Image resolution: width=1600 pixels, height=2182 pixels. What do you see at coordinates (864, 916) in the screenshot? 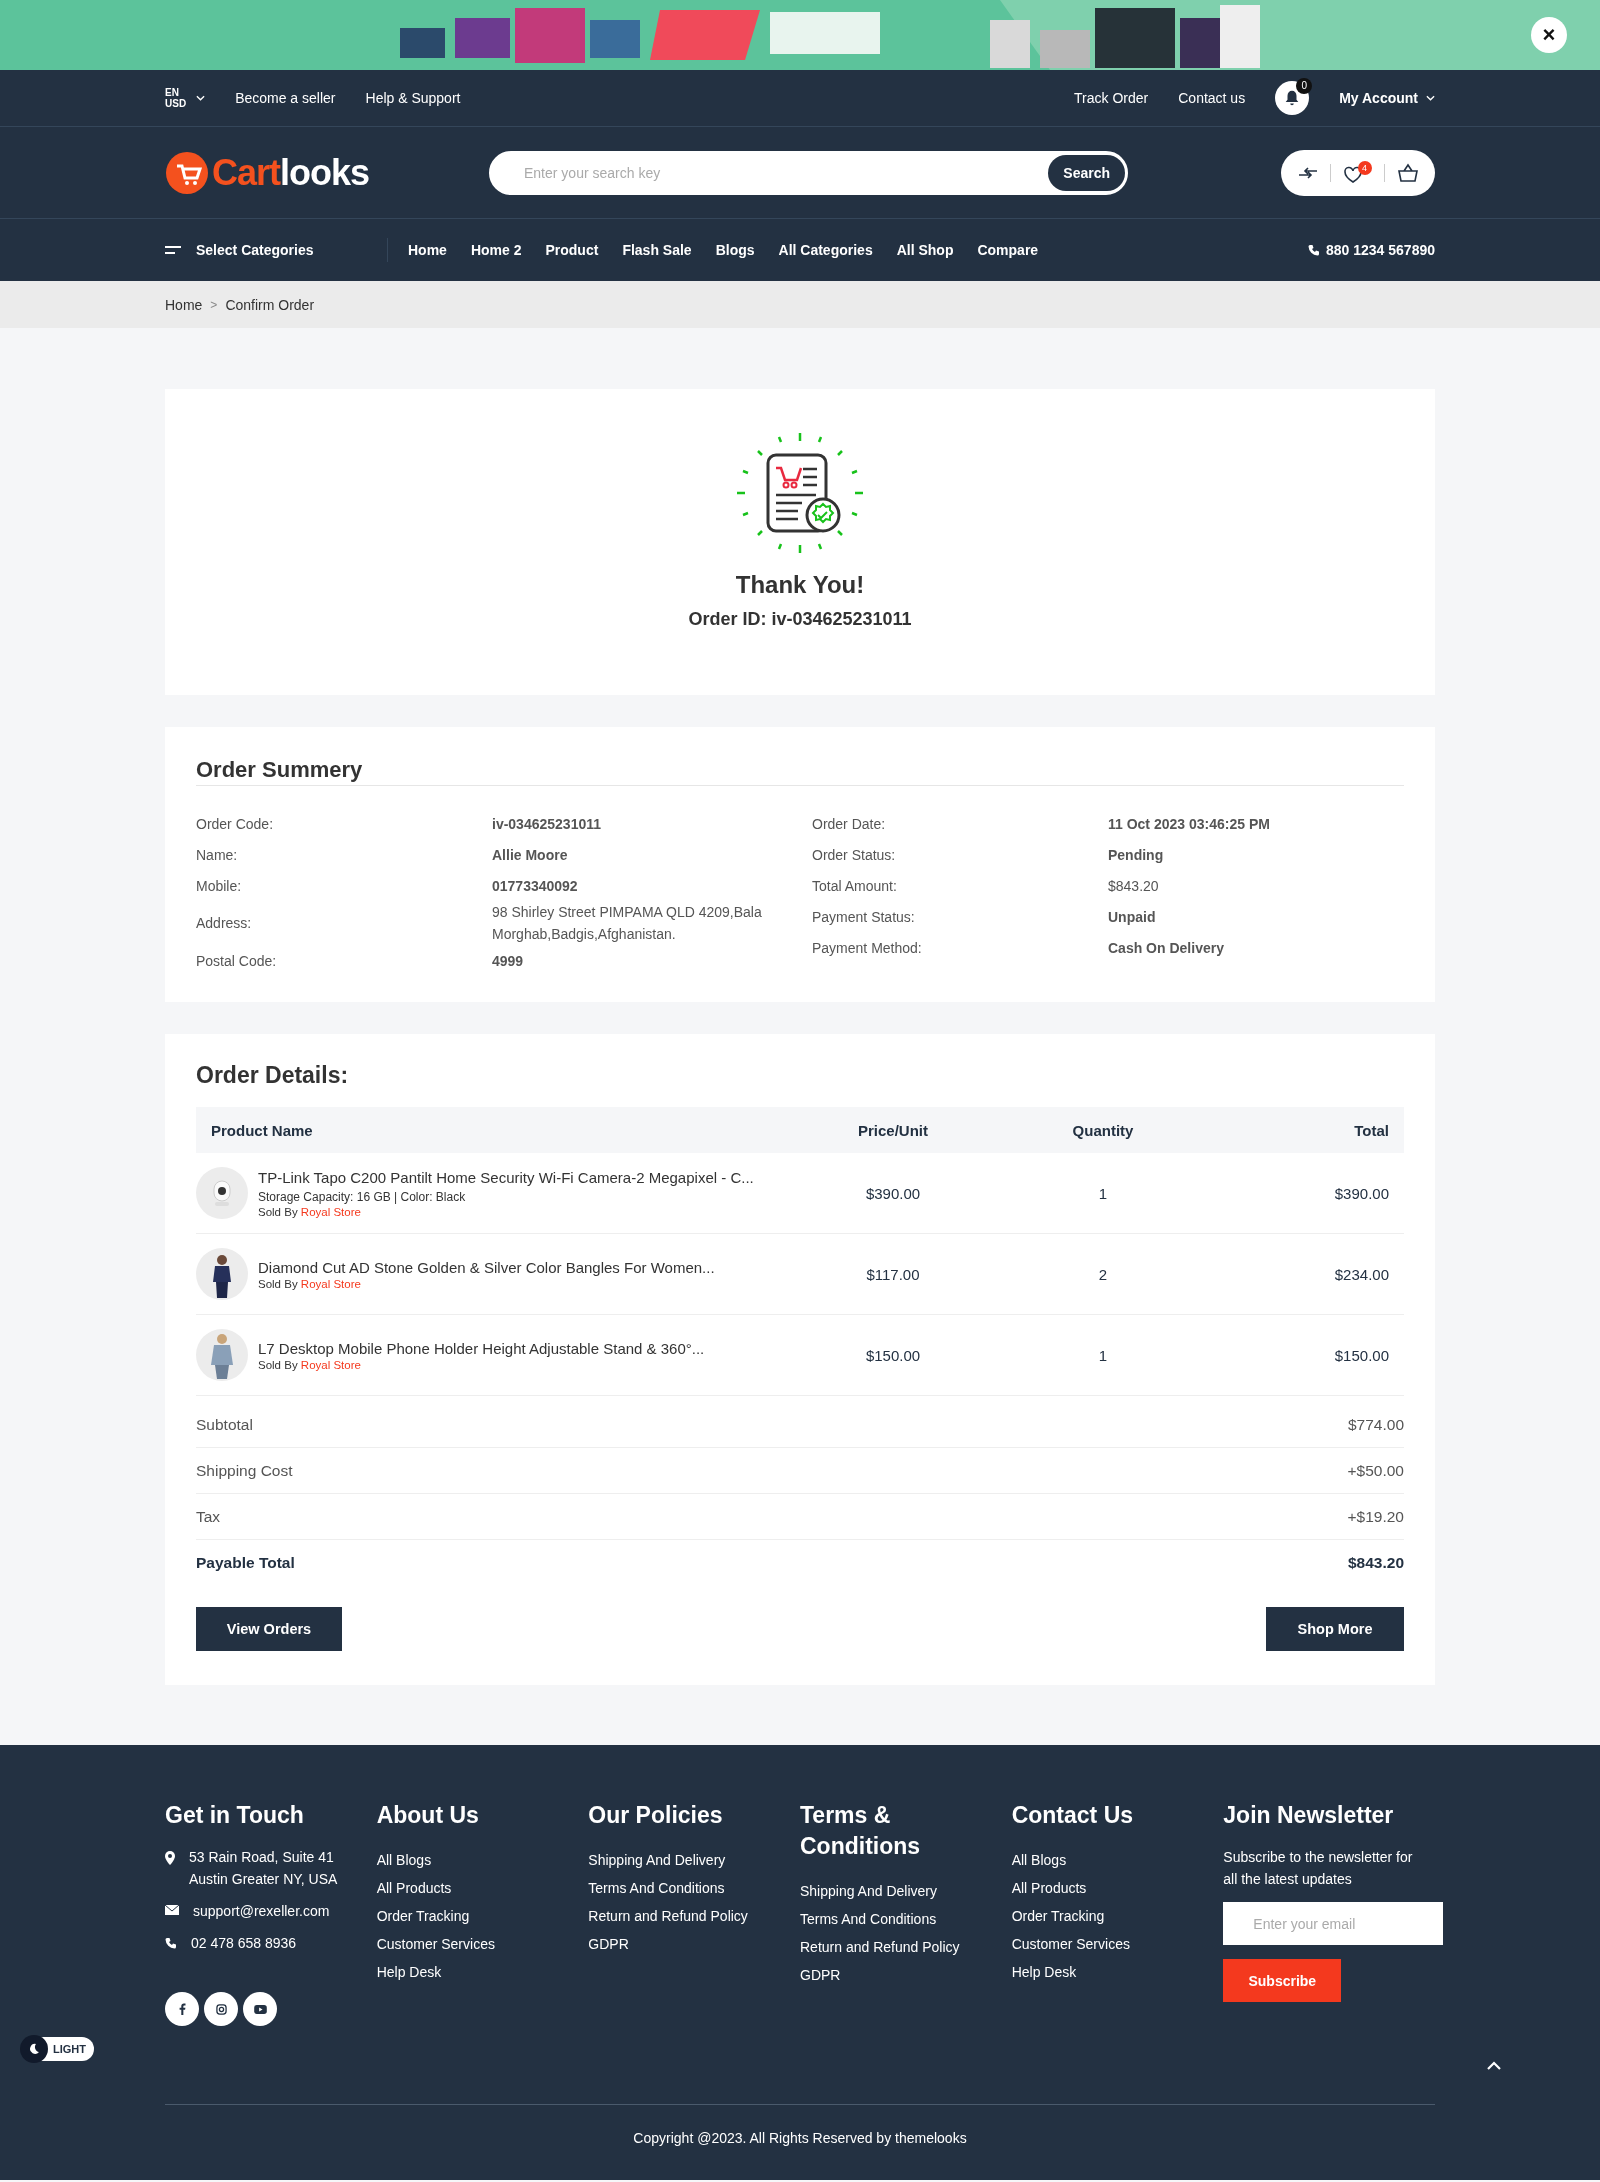
I see `field-label: Payment Status:` at bounding box center [864, 916].